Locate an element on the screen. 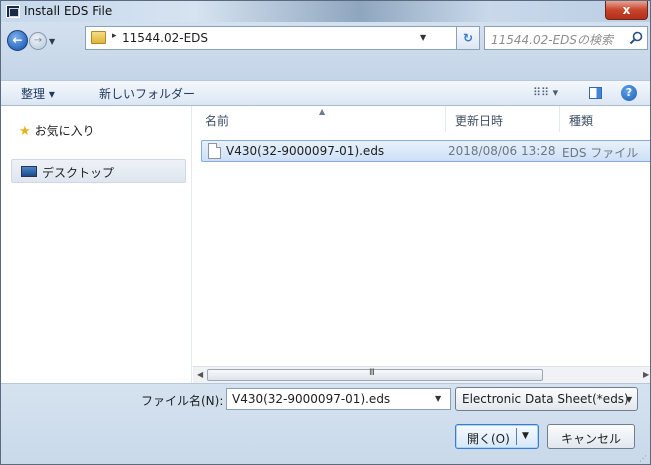 The image size is (651, 465). star-icon: ★ is located at coordinates (25, 131).